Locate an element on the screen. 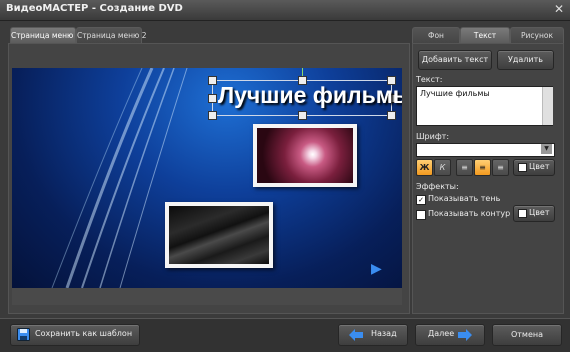  next-button: Далее is located at coordinates (450, 335).